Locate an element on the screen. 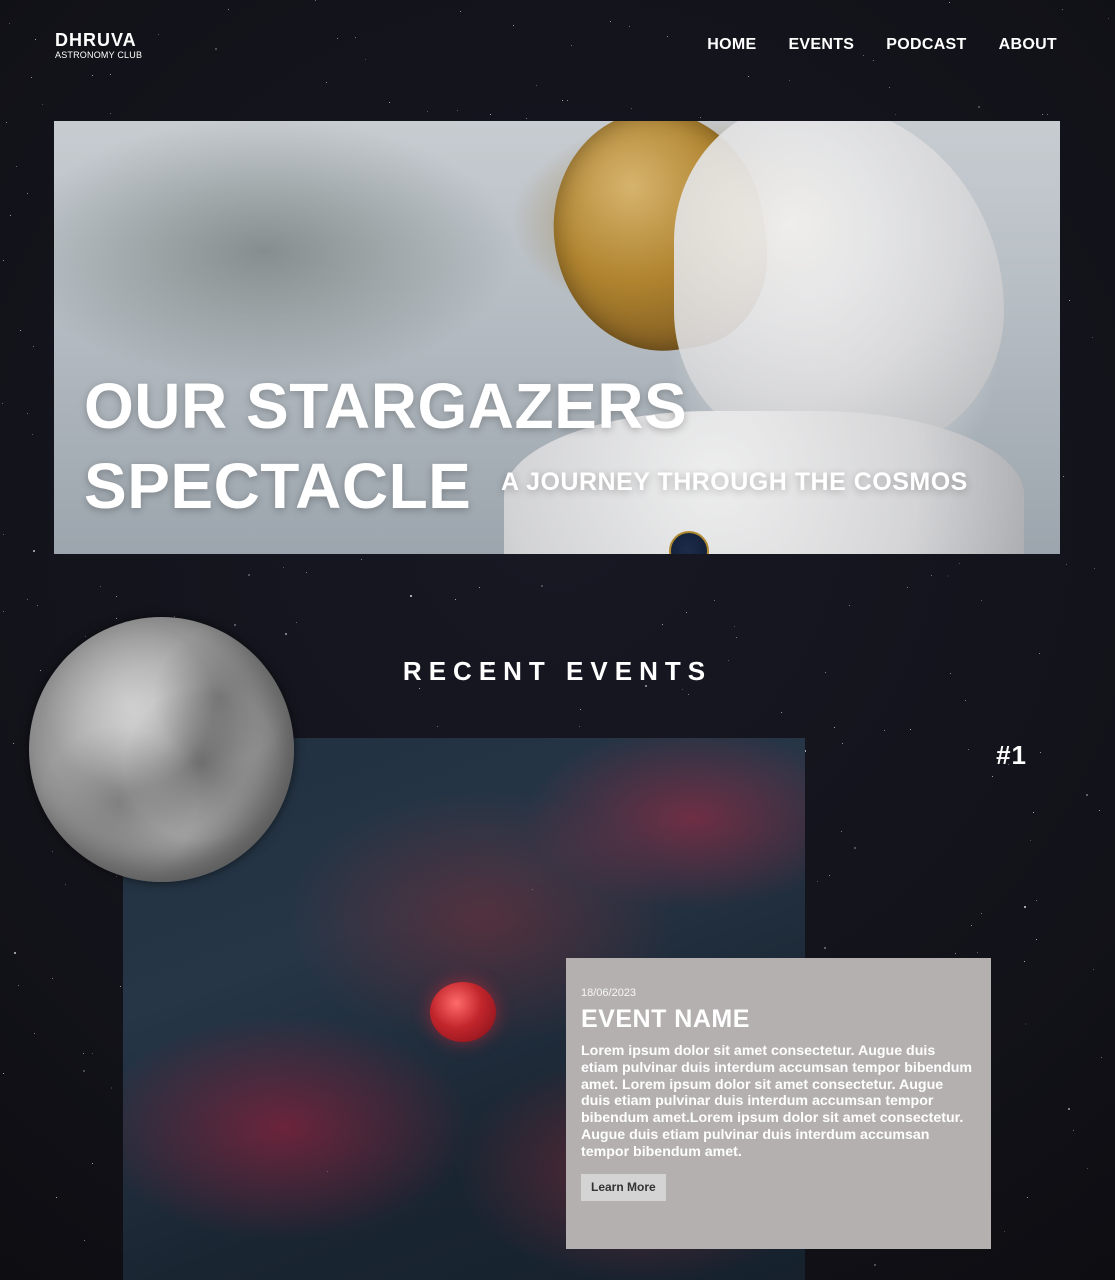 The height and width of the screenshot is (1280, 1115). hero-title: OUR STARGAZERS SPECTACLE is located at coordinates (385, 446).